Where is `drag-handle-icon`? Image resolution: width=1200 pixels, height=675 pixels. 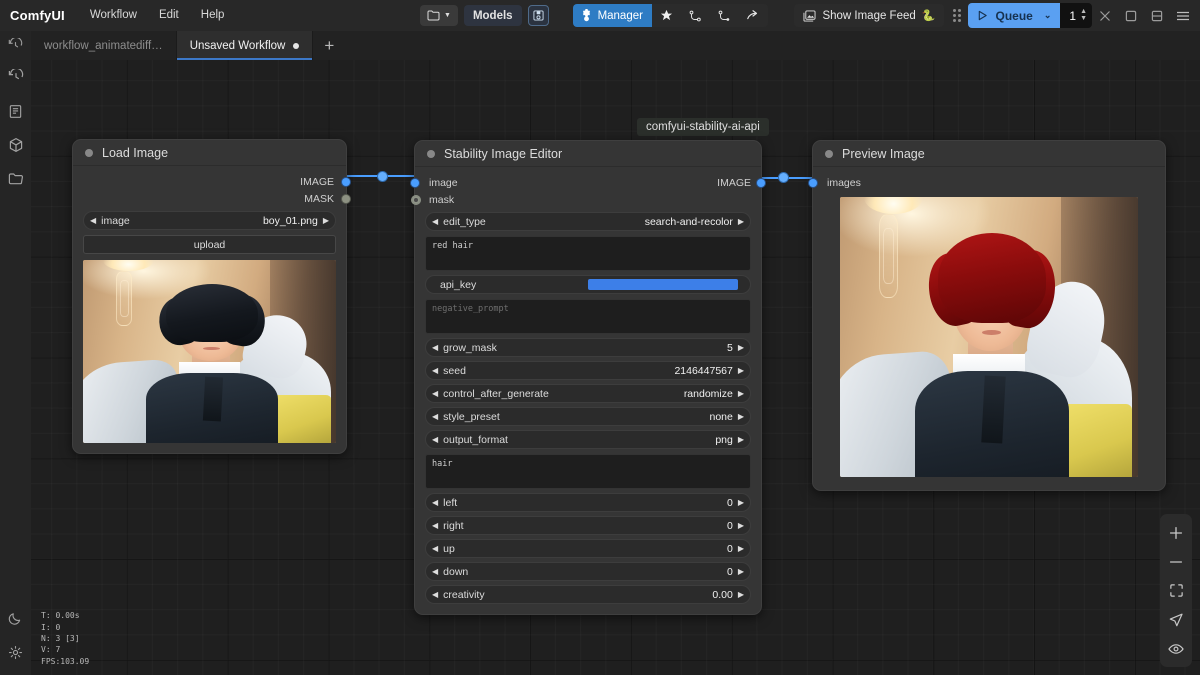
drag-handle-icon is located at coordinates (957, 16).